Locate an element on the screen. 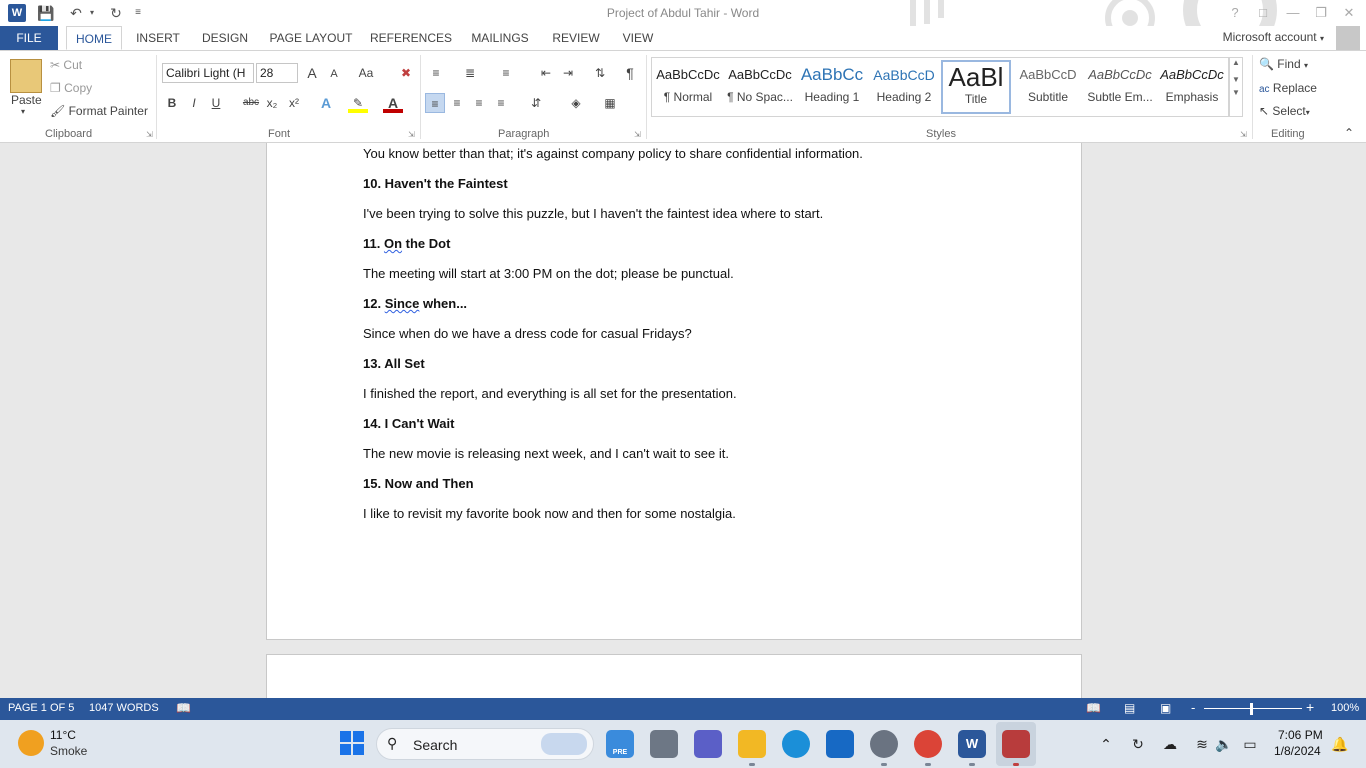  scroll-up-icon: ▲ is located at coordinates (1236, 62).